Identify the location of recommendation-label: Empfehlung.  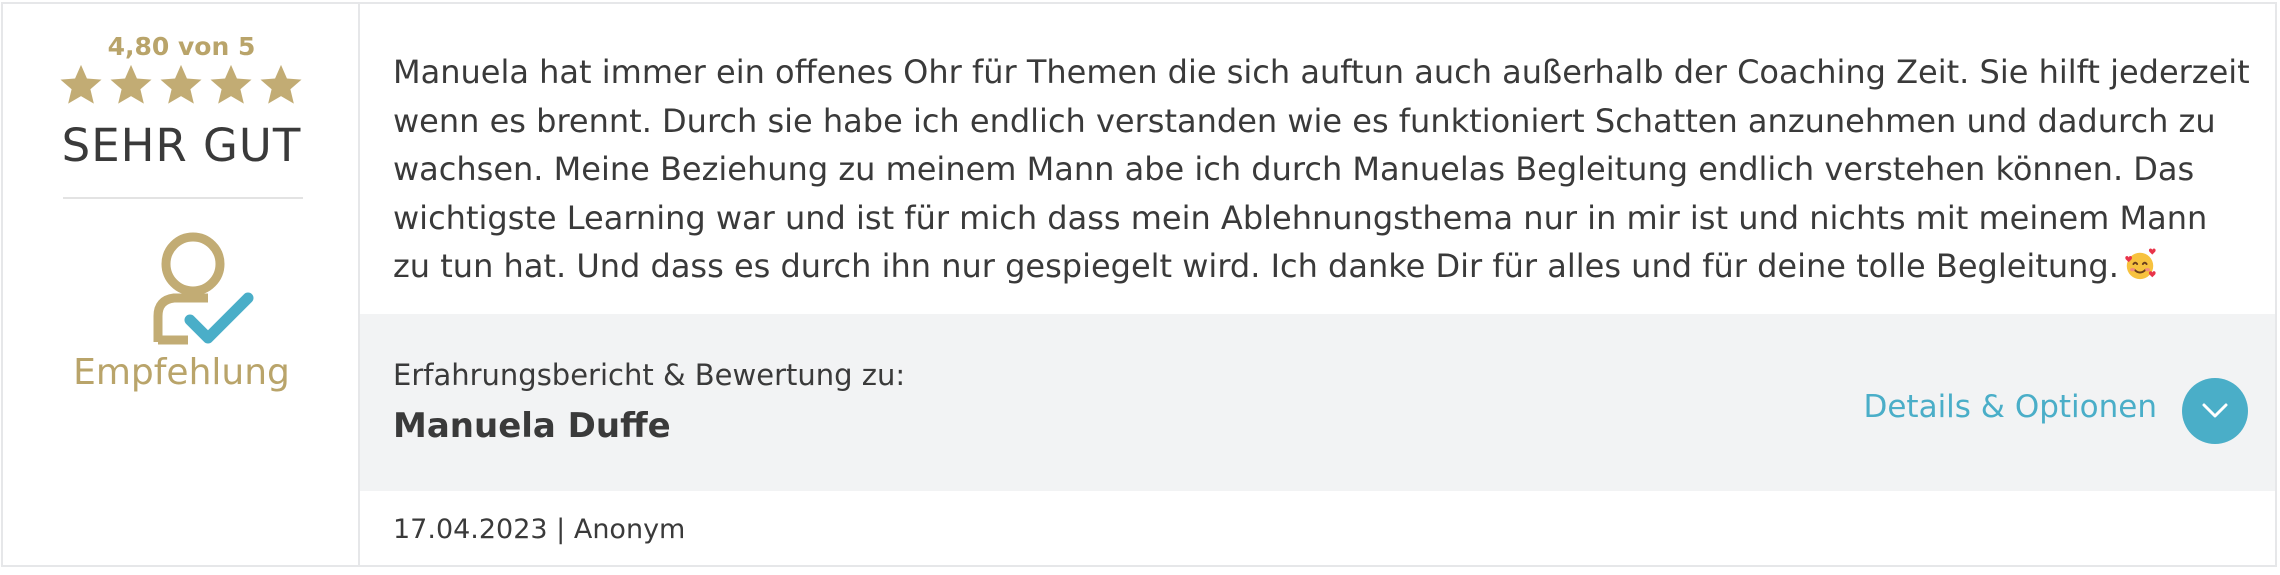
(181, 372).